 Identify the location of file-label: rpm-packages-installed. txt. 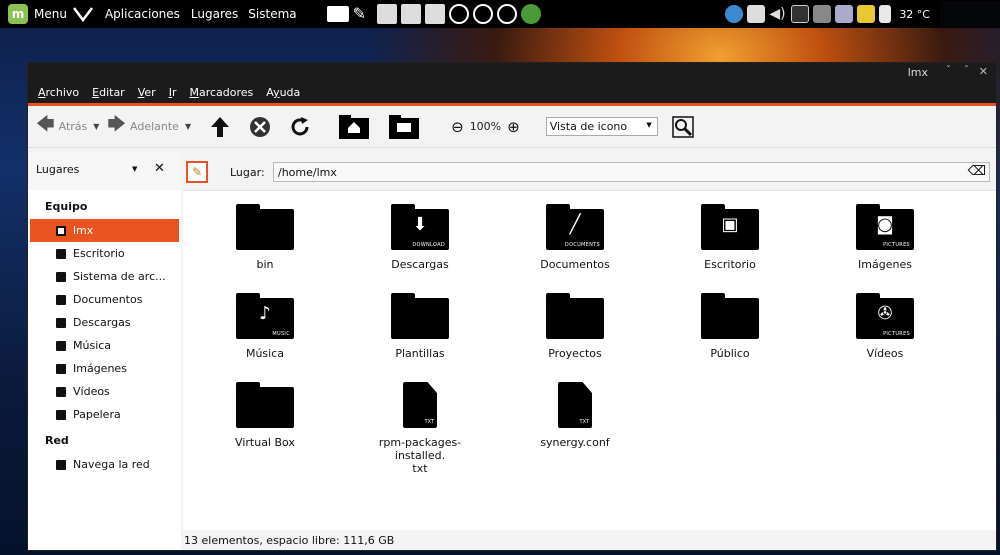
(420, 455).